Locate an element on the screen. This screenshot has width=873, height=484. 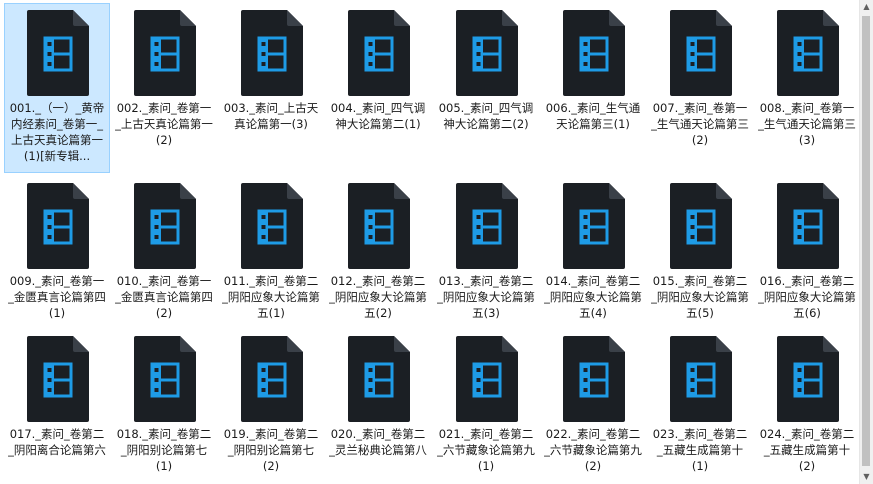
file-item: 017._素问_卷第二_阴阳离合论篇第六 is located at coordinates (57, 394).